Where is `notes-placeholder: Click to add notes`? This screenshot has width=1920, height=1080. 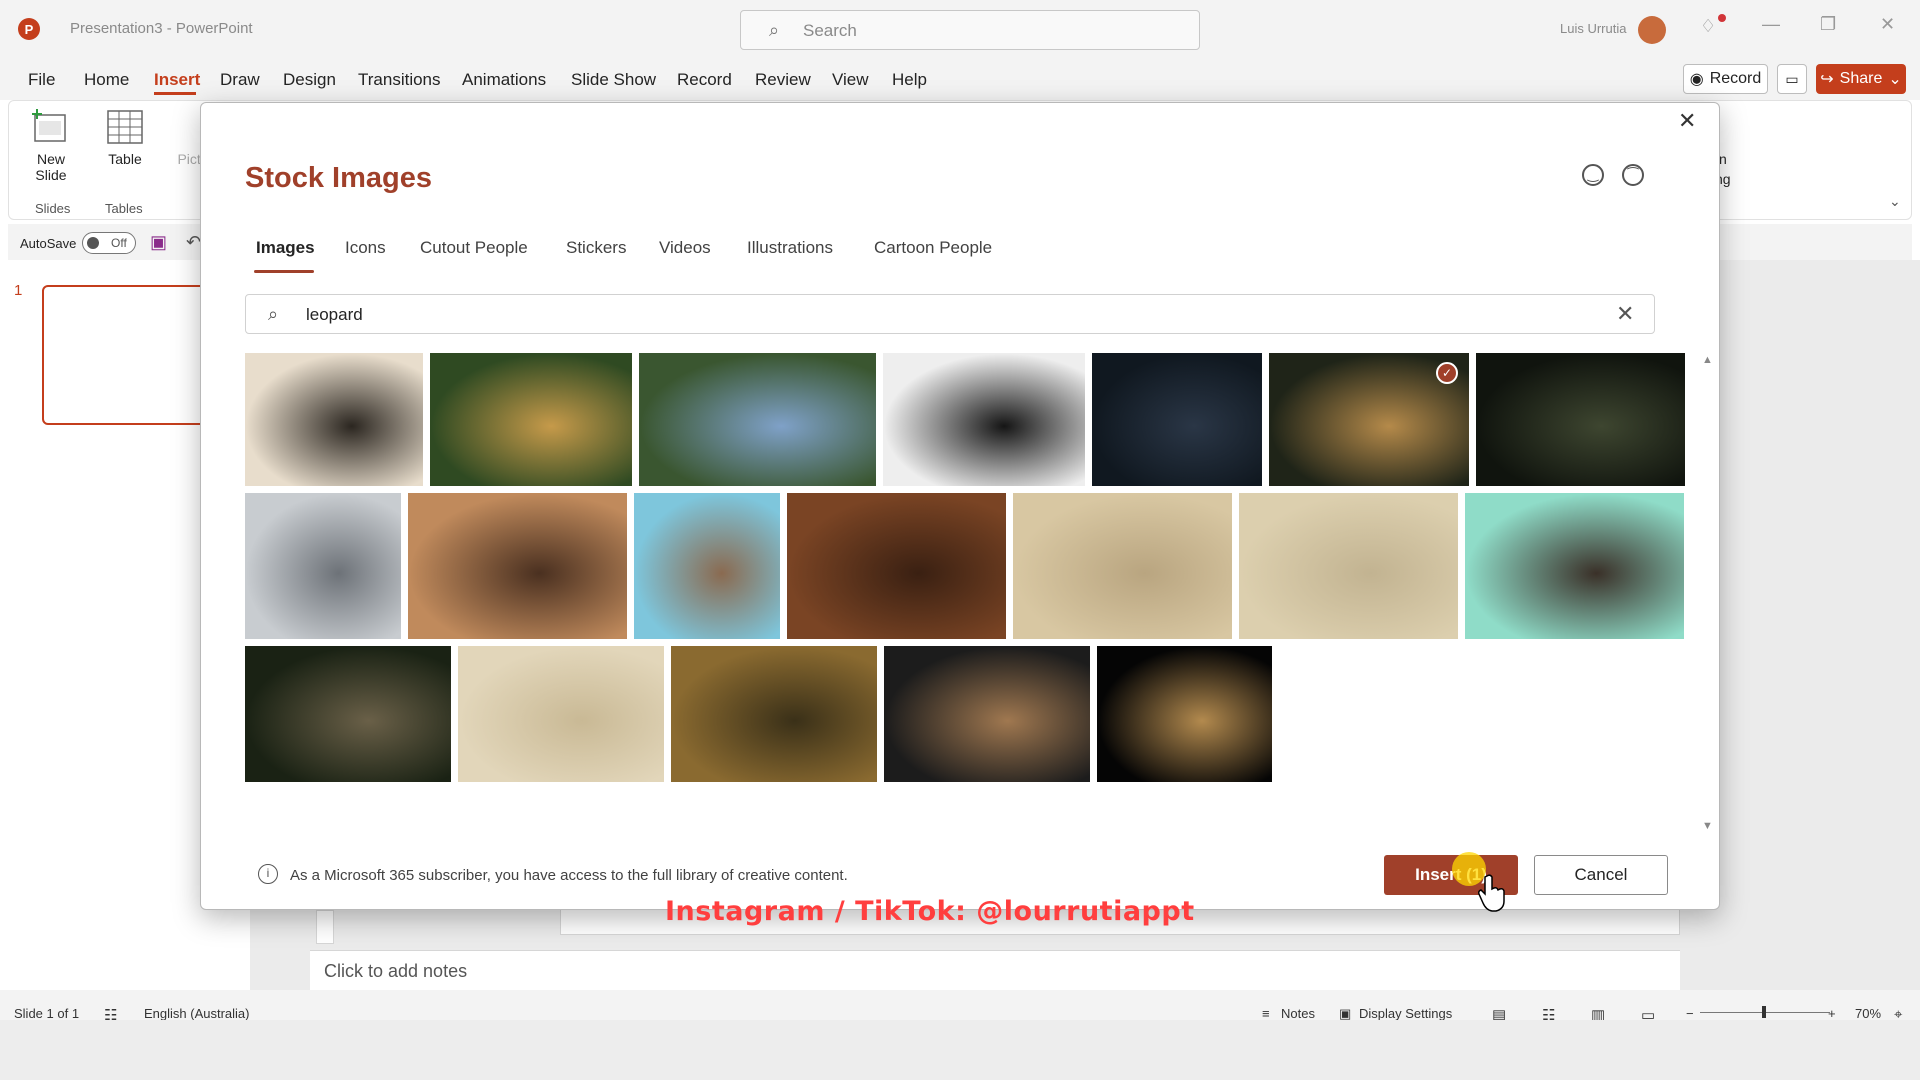
notes-placeholder: Click to add notes is located at coordinates (395, 971).